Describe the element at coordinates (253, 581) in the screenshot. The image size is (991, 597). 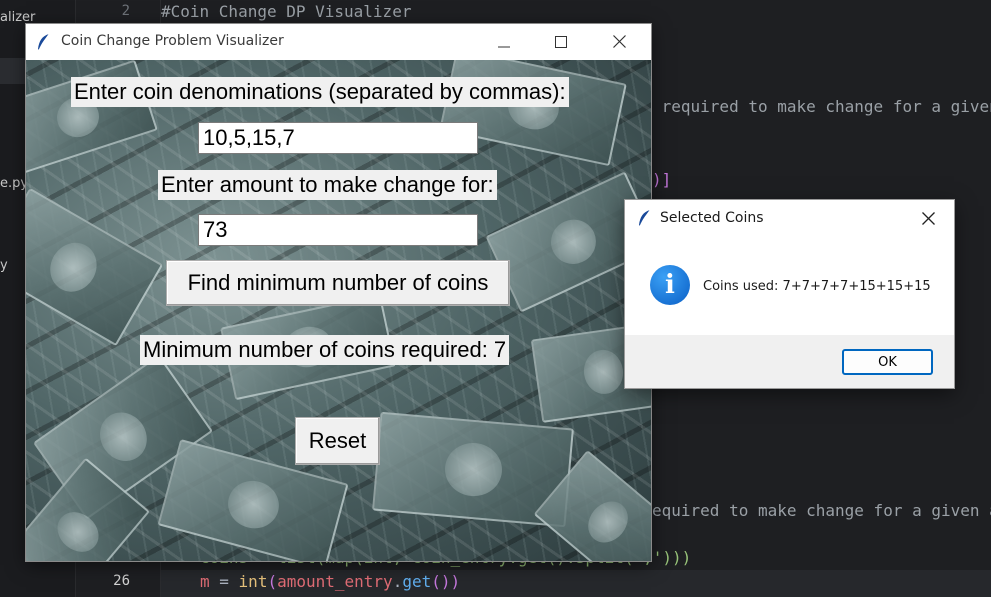
I see `code-token-fn: int` at that location.